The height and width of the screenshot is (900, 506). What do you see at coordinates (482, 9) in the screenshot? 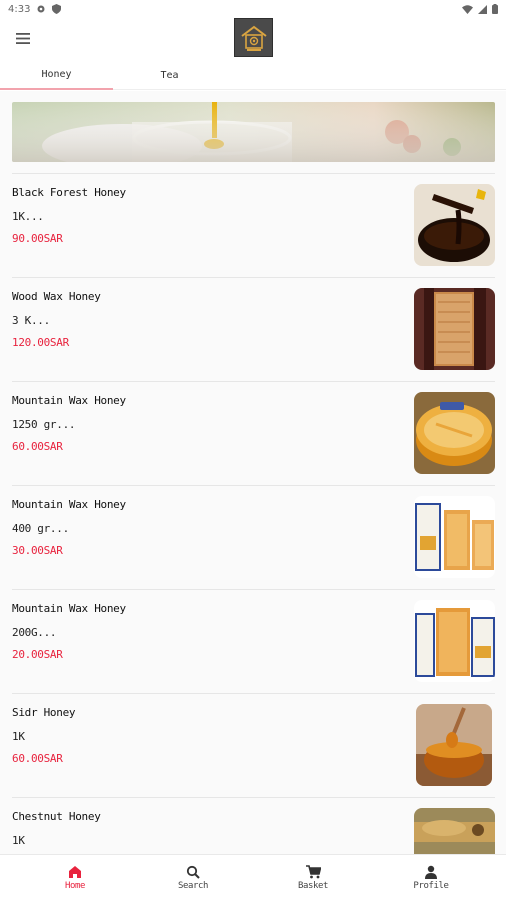
I see `signal-icon` at bounding box center [482, 9].